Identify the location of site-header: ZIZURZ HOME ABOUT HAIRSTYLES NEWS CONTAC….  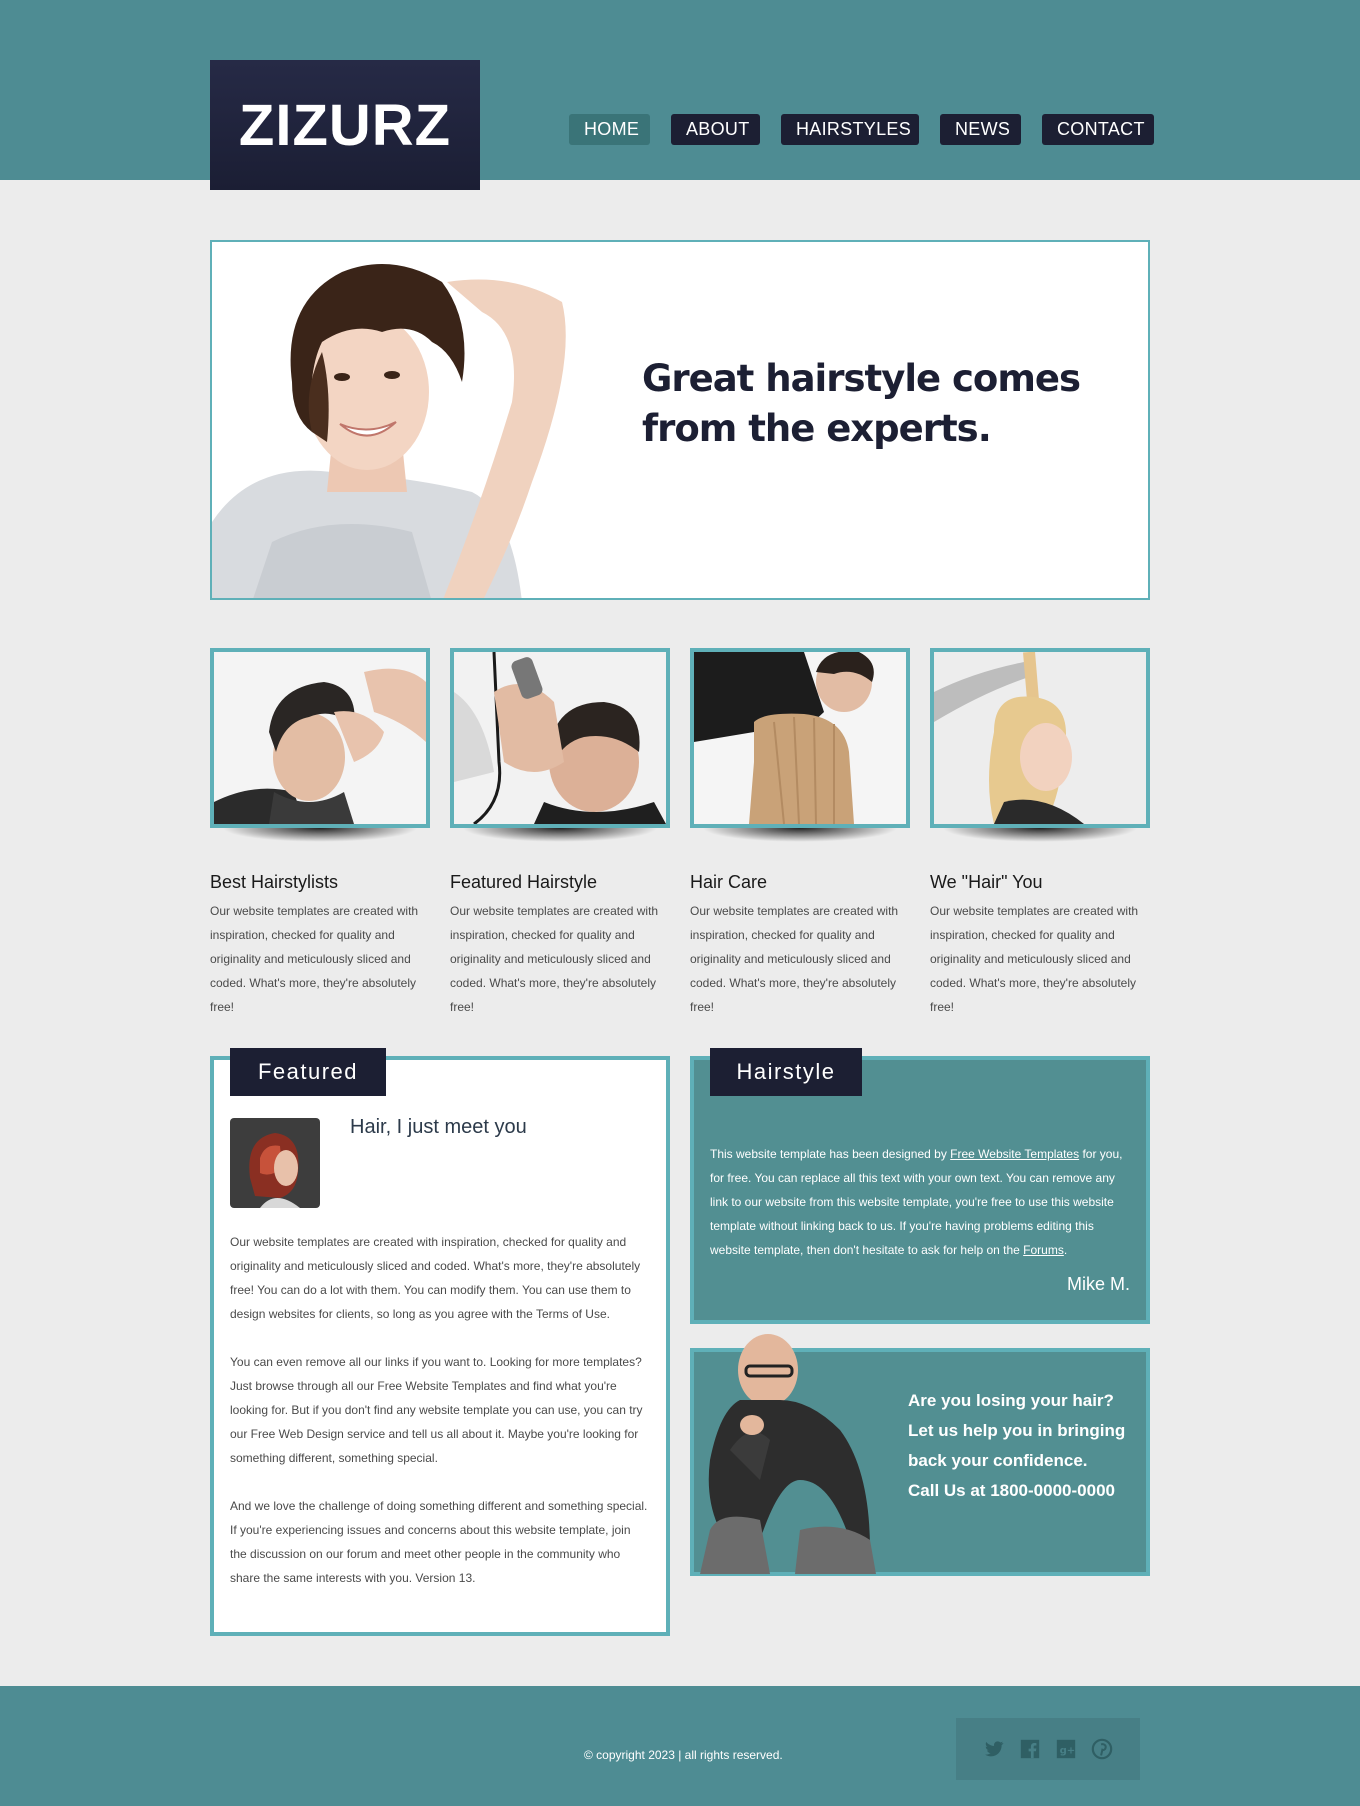
(680, 95).